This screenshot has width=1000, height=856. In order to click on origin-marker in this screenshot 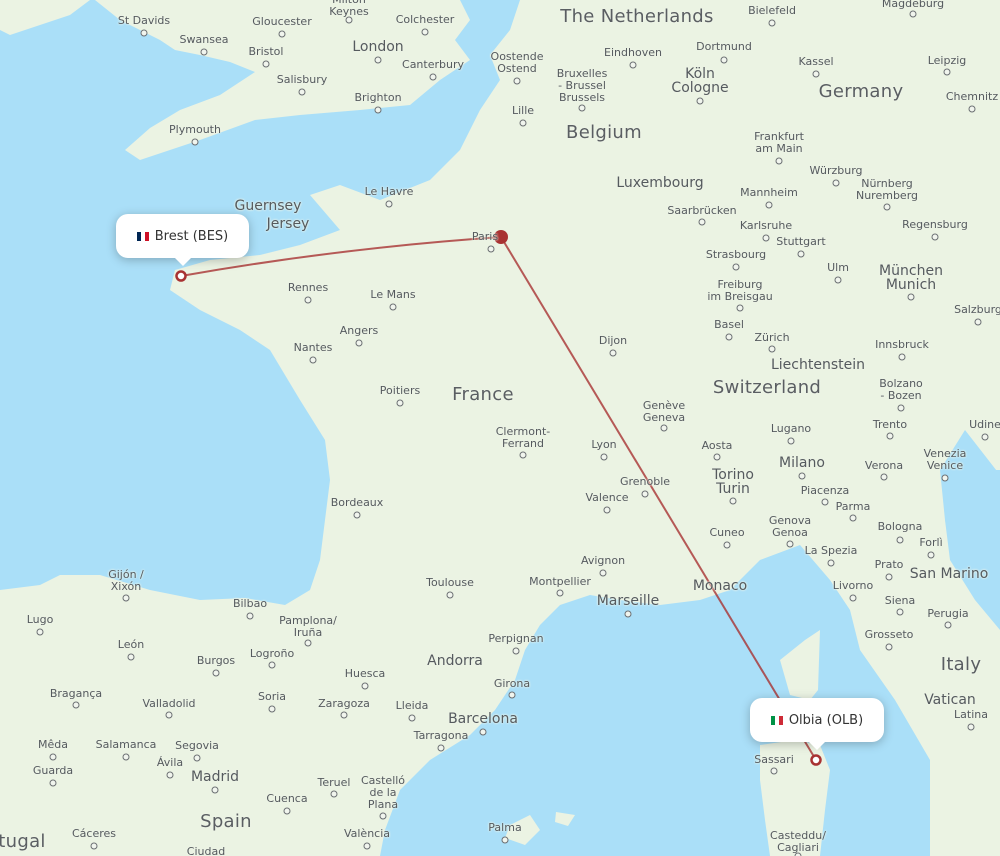, I will do `click(181, 276)`.